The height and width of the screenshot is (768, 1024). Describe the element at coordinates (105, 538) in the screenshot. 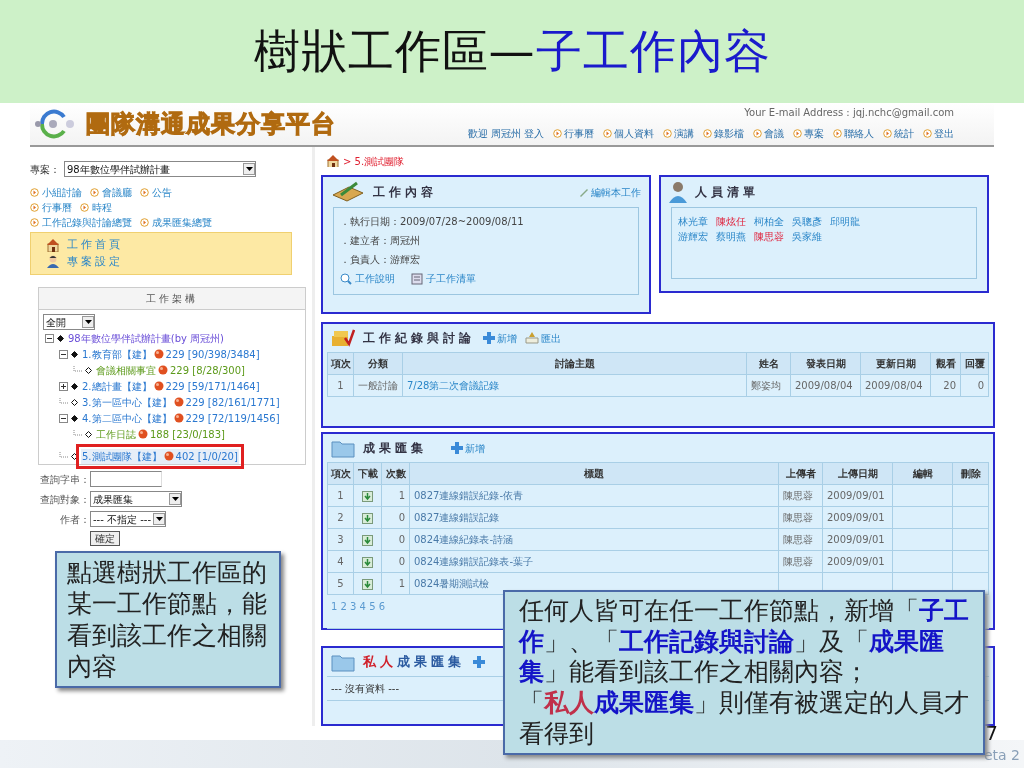

I see `submit-button: 確定` at that location.